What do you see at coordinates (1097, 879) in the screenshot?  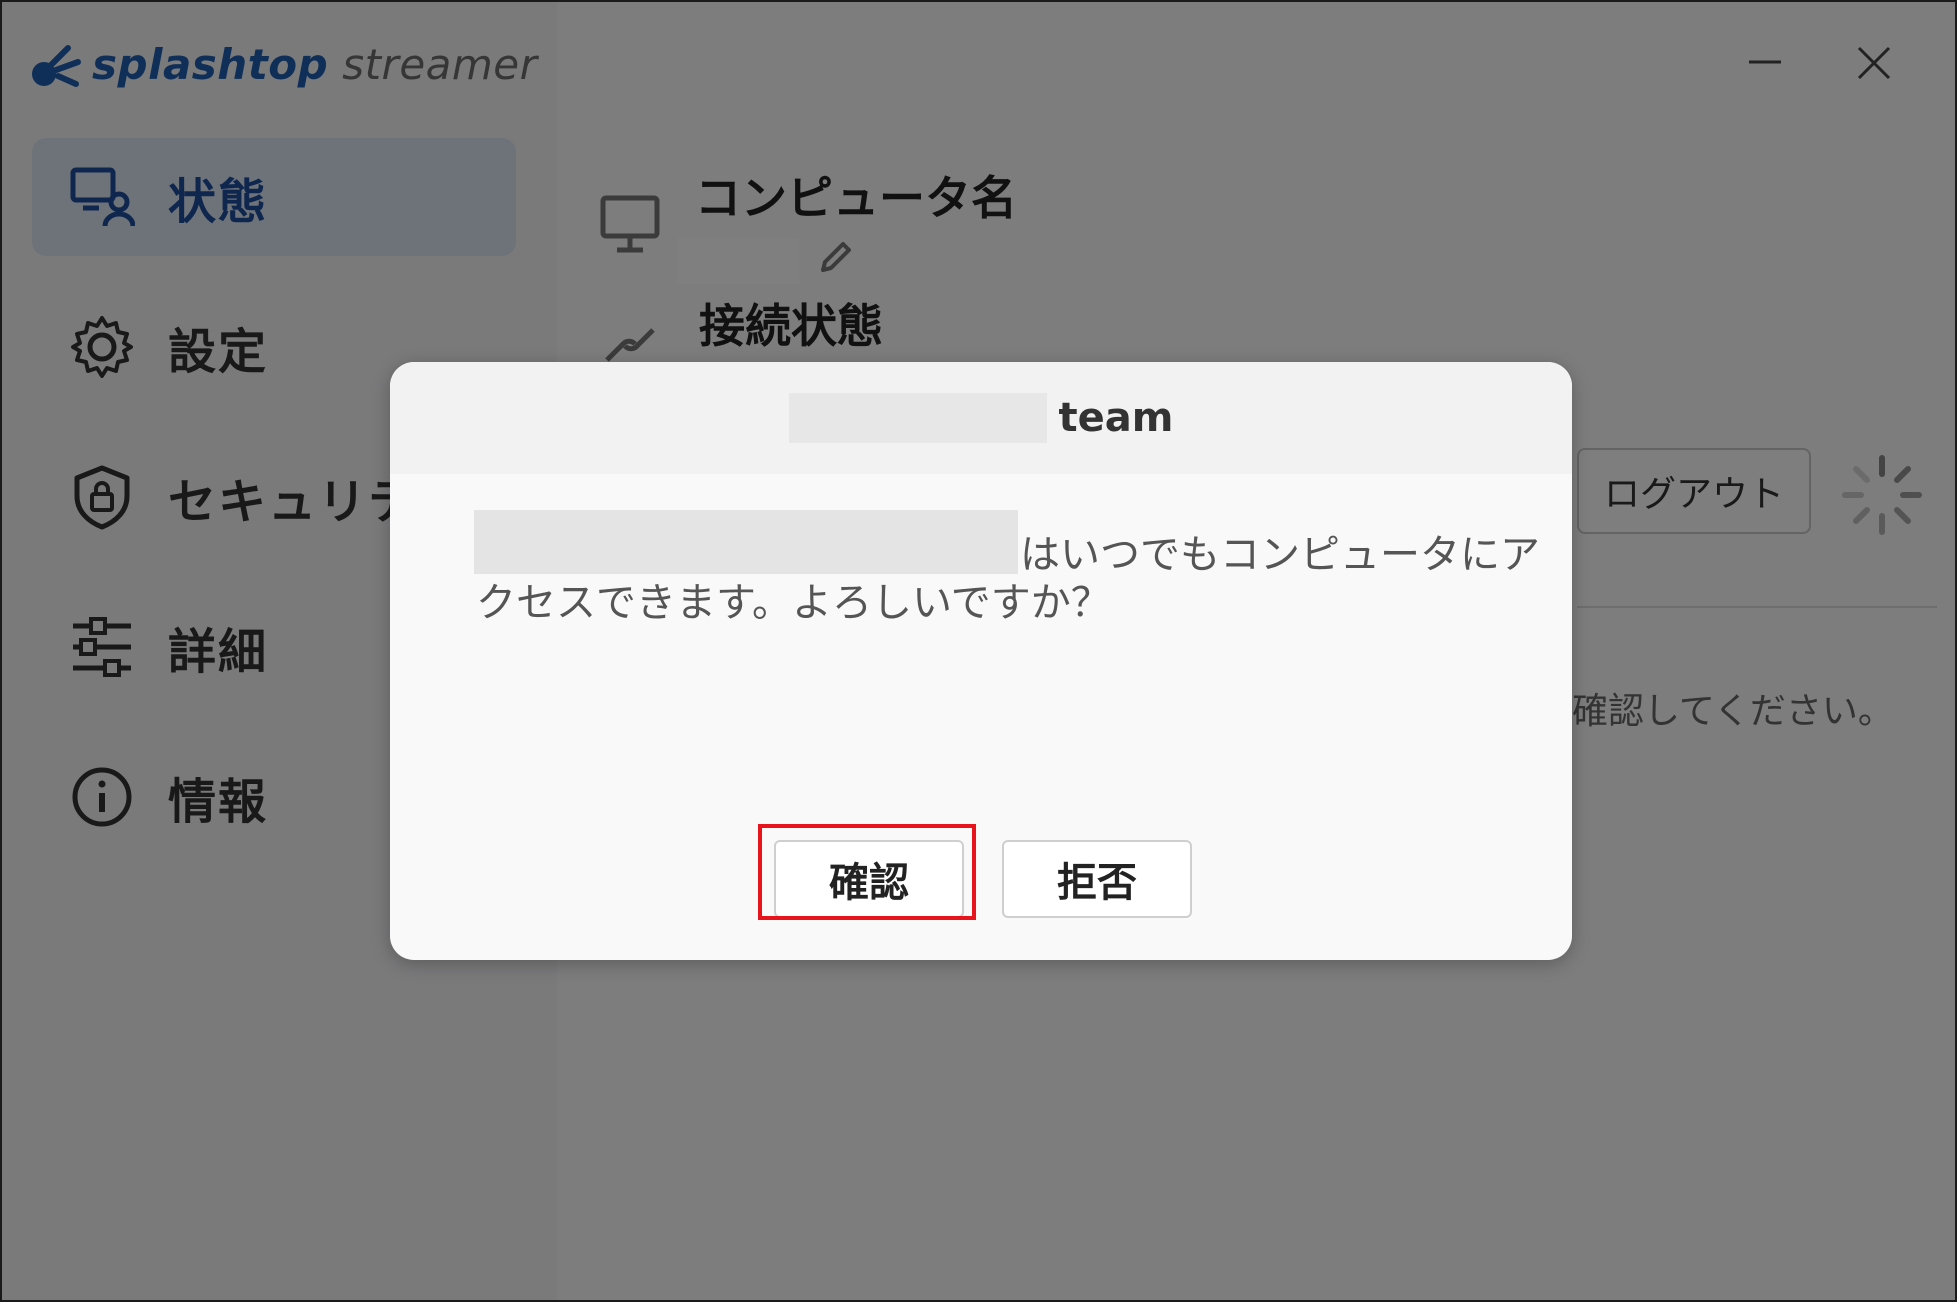 I see `reject-button: 拒否` at bounding box center [1097, 879].